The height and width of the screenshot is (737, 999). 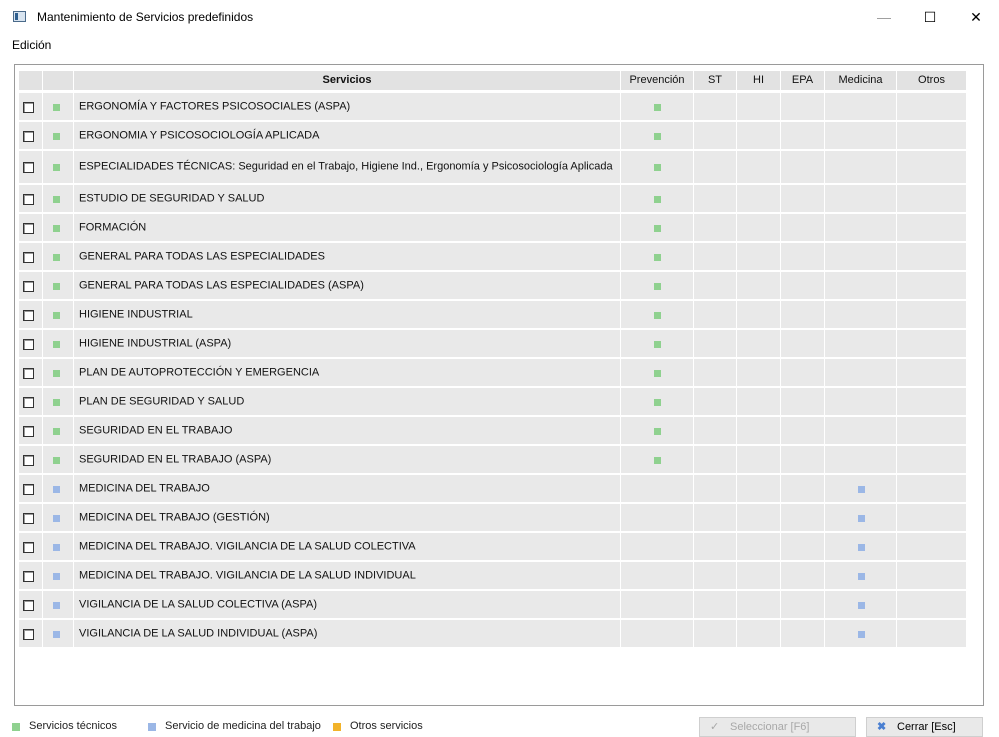 I want to click on service-name: MEDICINA DEL TRABAJO (GESTIÓN), so click(x=174, y=517).